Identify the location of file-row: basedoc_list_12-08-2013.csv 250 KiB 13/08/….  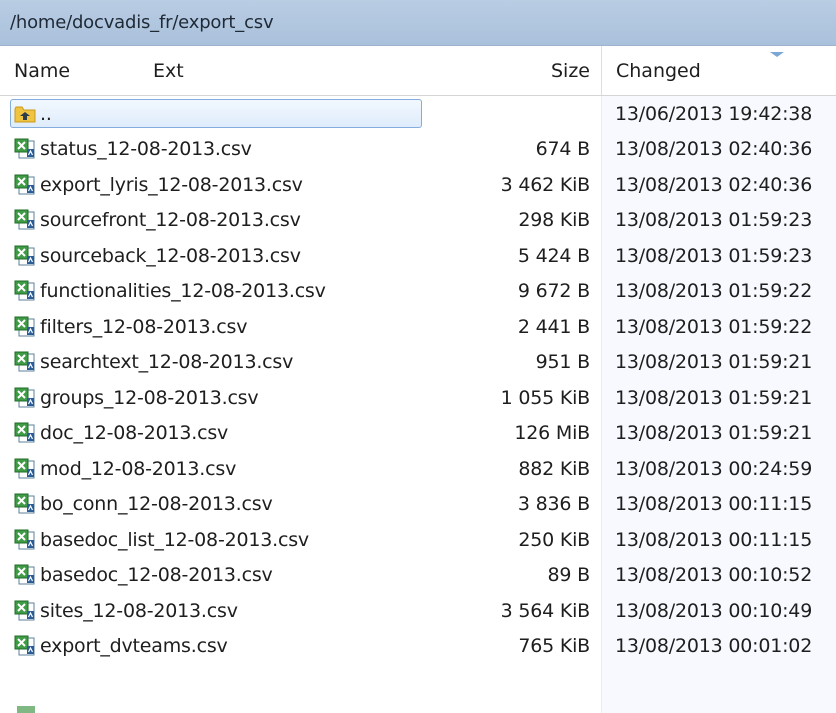
(418, 540).